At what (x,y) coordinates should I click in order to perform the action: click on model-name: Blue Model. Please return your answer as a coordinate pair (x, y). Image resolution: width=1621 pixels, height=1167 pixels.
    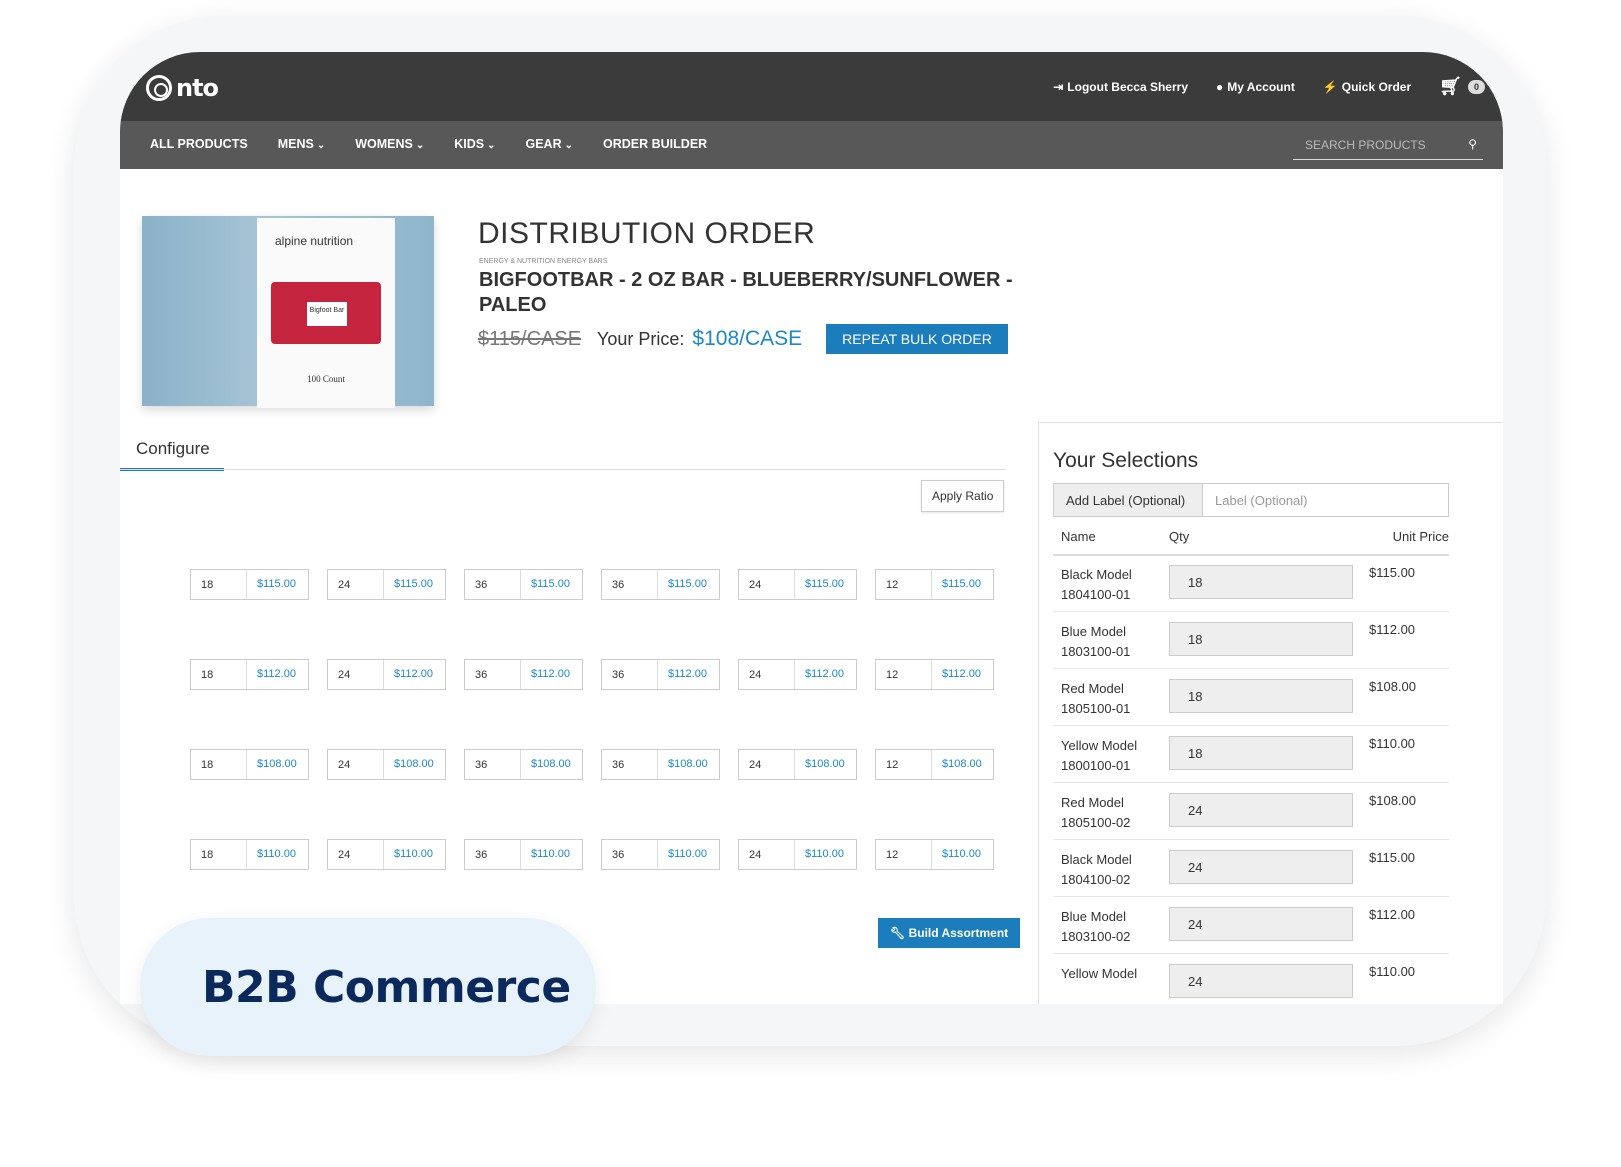
    Looking at the image, I should click on (1094, 916).